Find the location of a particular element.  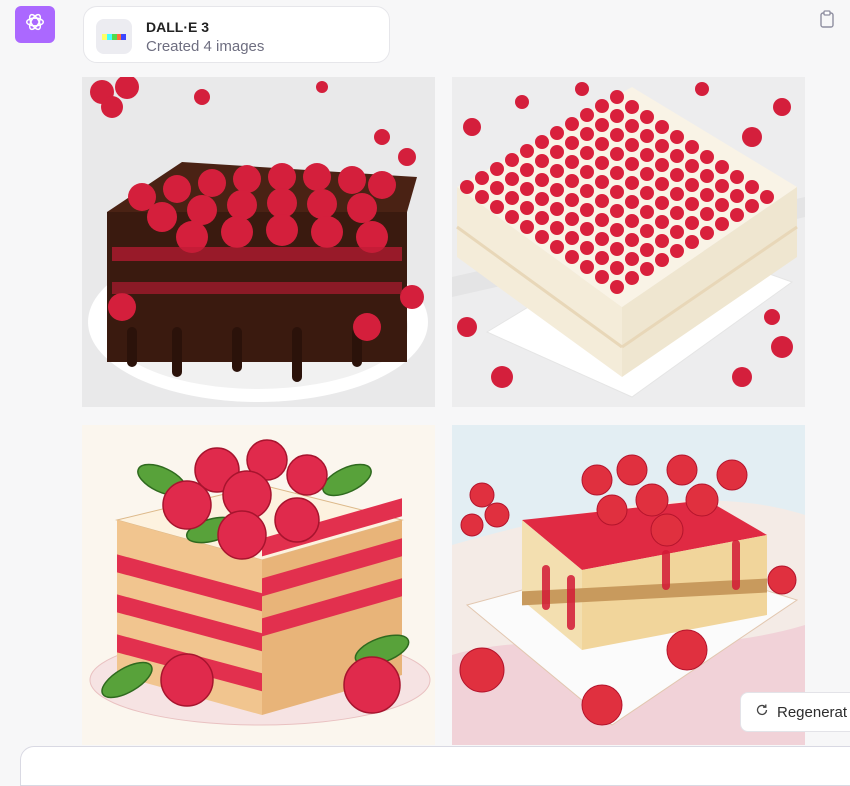

message-composer is located at coordinates (435, 766).